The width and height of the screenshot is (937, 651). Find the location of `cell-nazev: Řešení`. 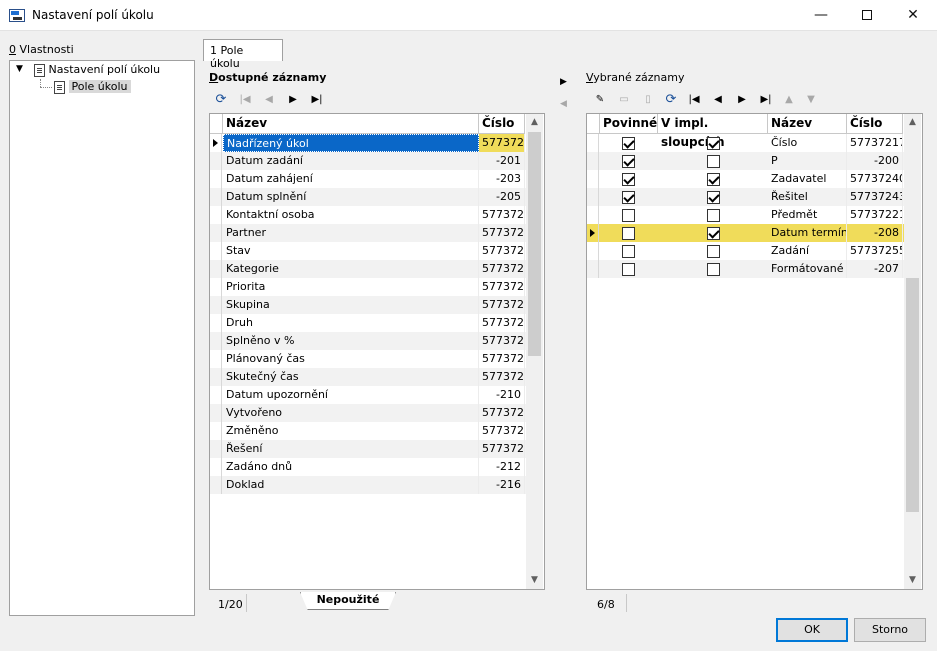

cell-nazev: Řešení is located at coordinates (351, 449).